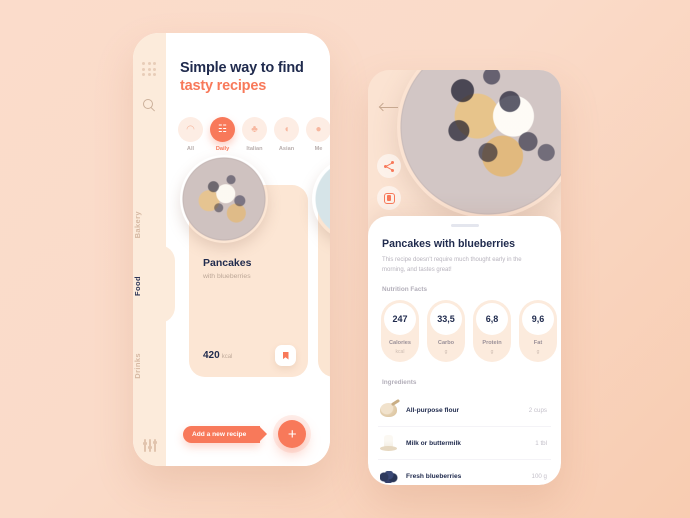 Image resolution: width=690 pixels, height=518 pixels. Describe the element at coordinates (389, 477) in the screenshot. I see `blueberries-icon` at that location.